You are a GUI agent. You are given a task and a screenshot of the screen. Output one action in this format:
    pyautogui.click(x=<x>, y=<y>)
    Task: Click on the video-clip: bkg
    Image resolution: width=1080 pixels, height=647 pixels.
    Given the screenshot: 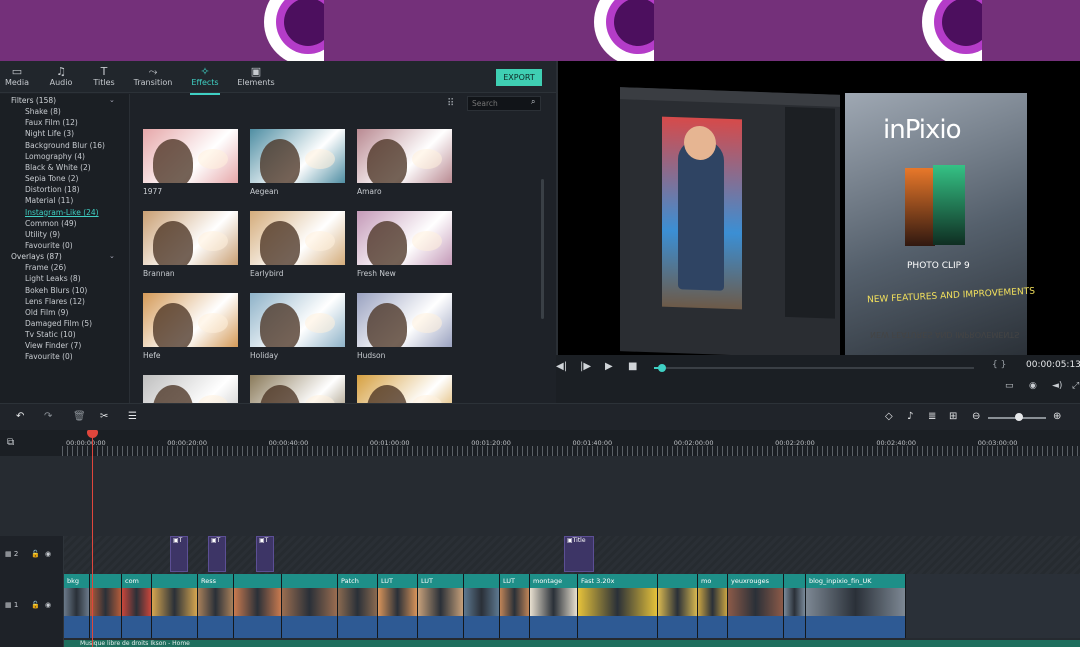 What is the action you would take?
    pyautogui.click(x=77, y=606)
    